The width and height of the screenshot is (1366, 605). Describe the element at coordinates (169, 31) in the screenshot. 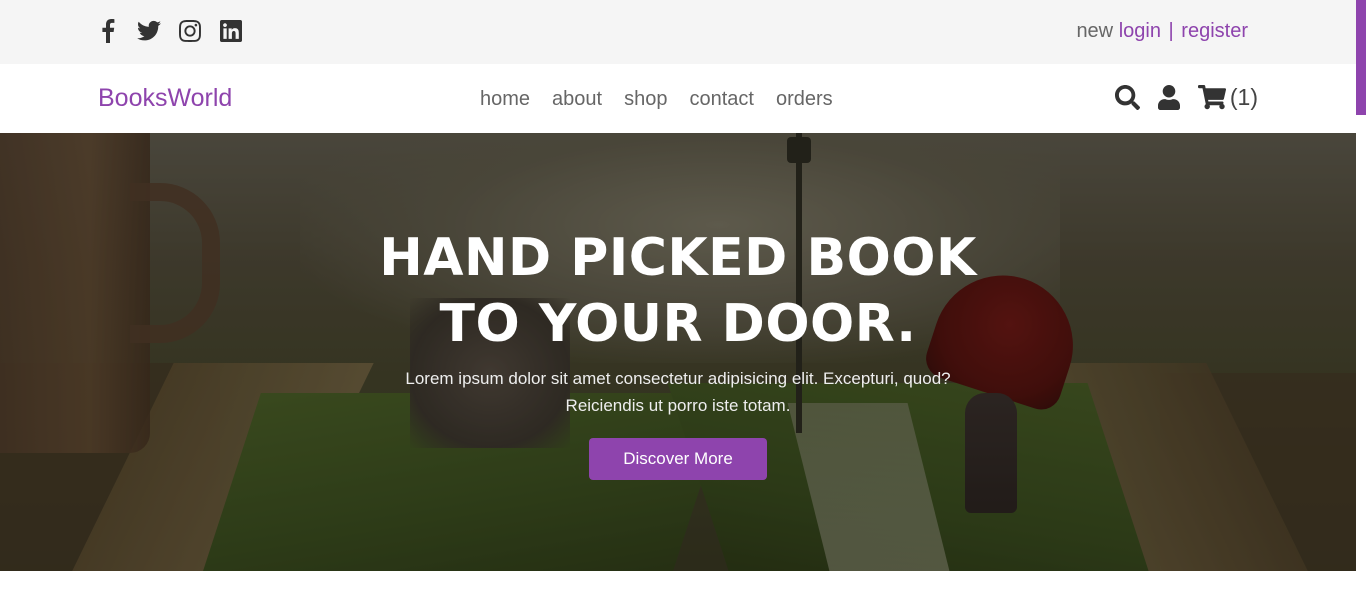

I see `social-links` at that location.